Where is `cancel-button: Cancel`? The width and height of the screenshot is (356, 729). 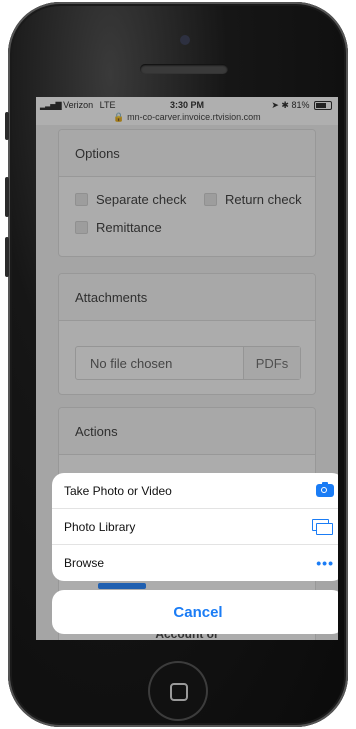
cancel-button: Cancel is located at coordinates (195, 612).